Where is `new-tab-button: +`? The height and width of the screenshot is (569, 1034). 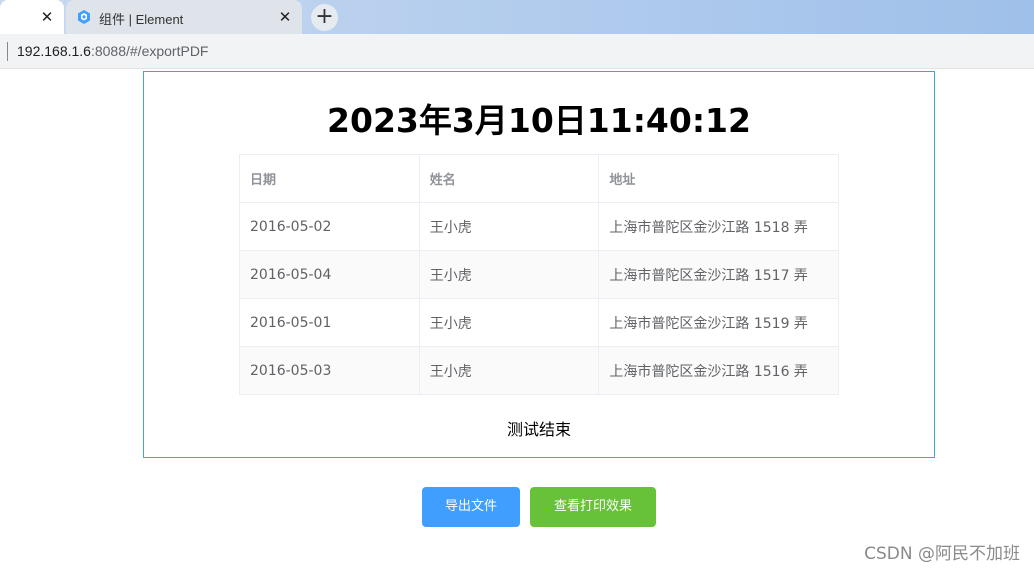
new-tab-button: + is located at coordinates (324, 17).